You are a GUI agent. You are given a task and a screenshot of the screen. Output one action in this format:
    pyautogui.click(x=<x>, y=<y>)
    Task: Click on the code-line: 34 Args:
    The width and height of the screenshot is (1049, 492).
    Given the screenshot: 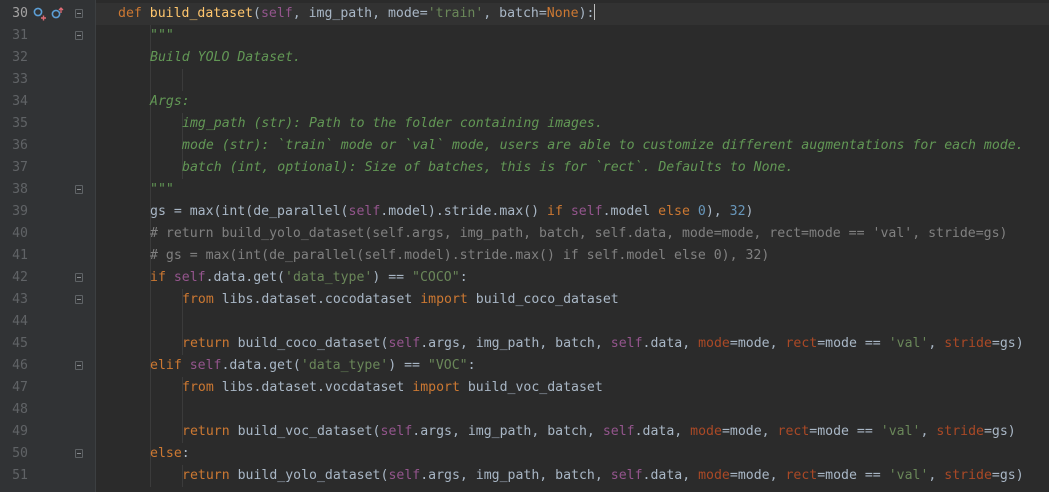 What is the action you would take?
    pyautogui.click(x=524, y=102)
    